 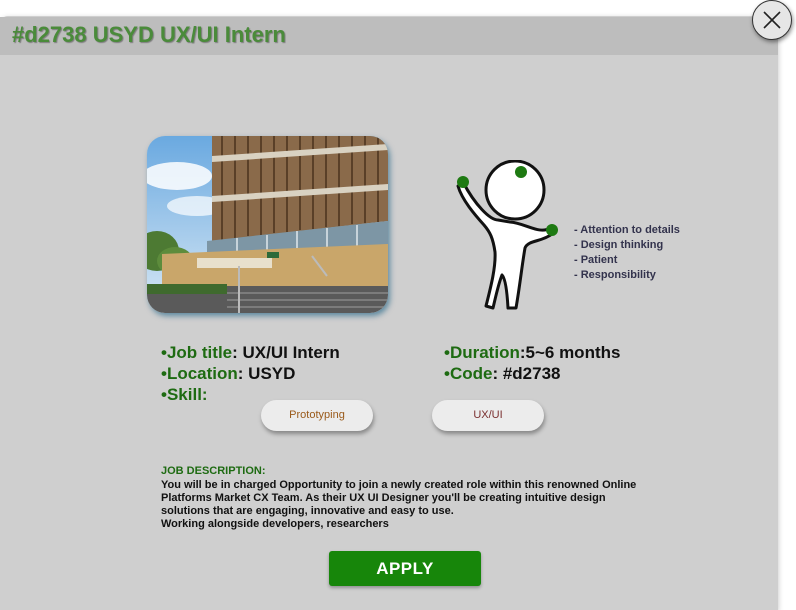 I want to click on duration-value: :5~6 months, so click(x=570, y=352).